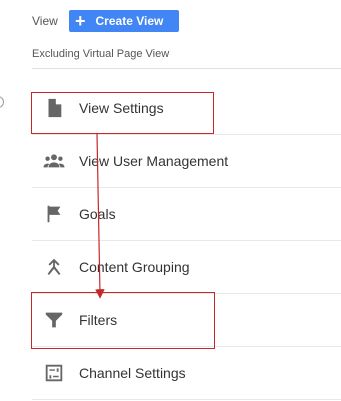  What do you see at coordinates (154, 161) in the screenshot?
I see `menu-item-label: View User Management` at bounding box center [154, 161].